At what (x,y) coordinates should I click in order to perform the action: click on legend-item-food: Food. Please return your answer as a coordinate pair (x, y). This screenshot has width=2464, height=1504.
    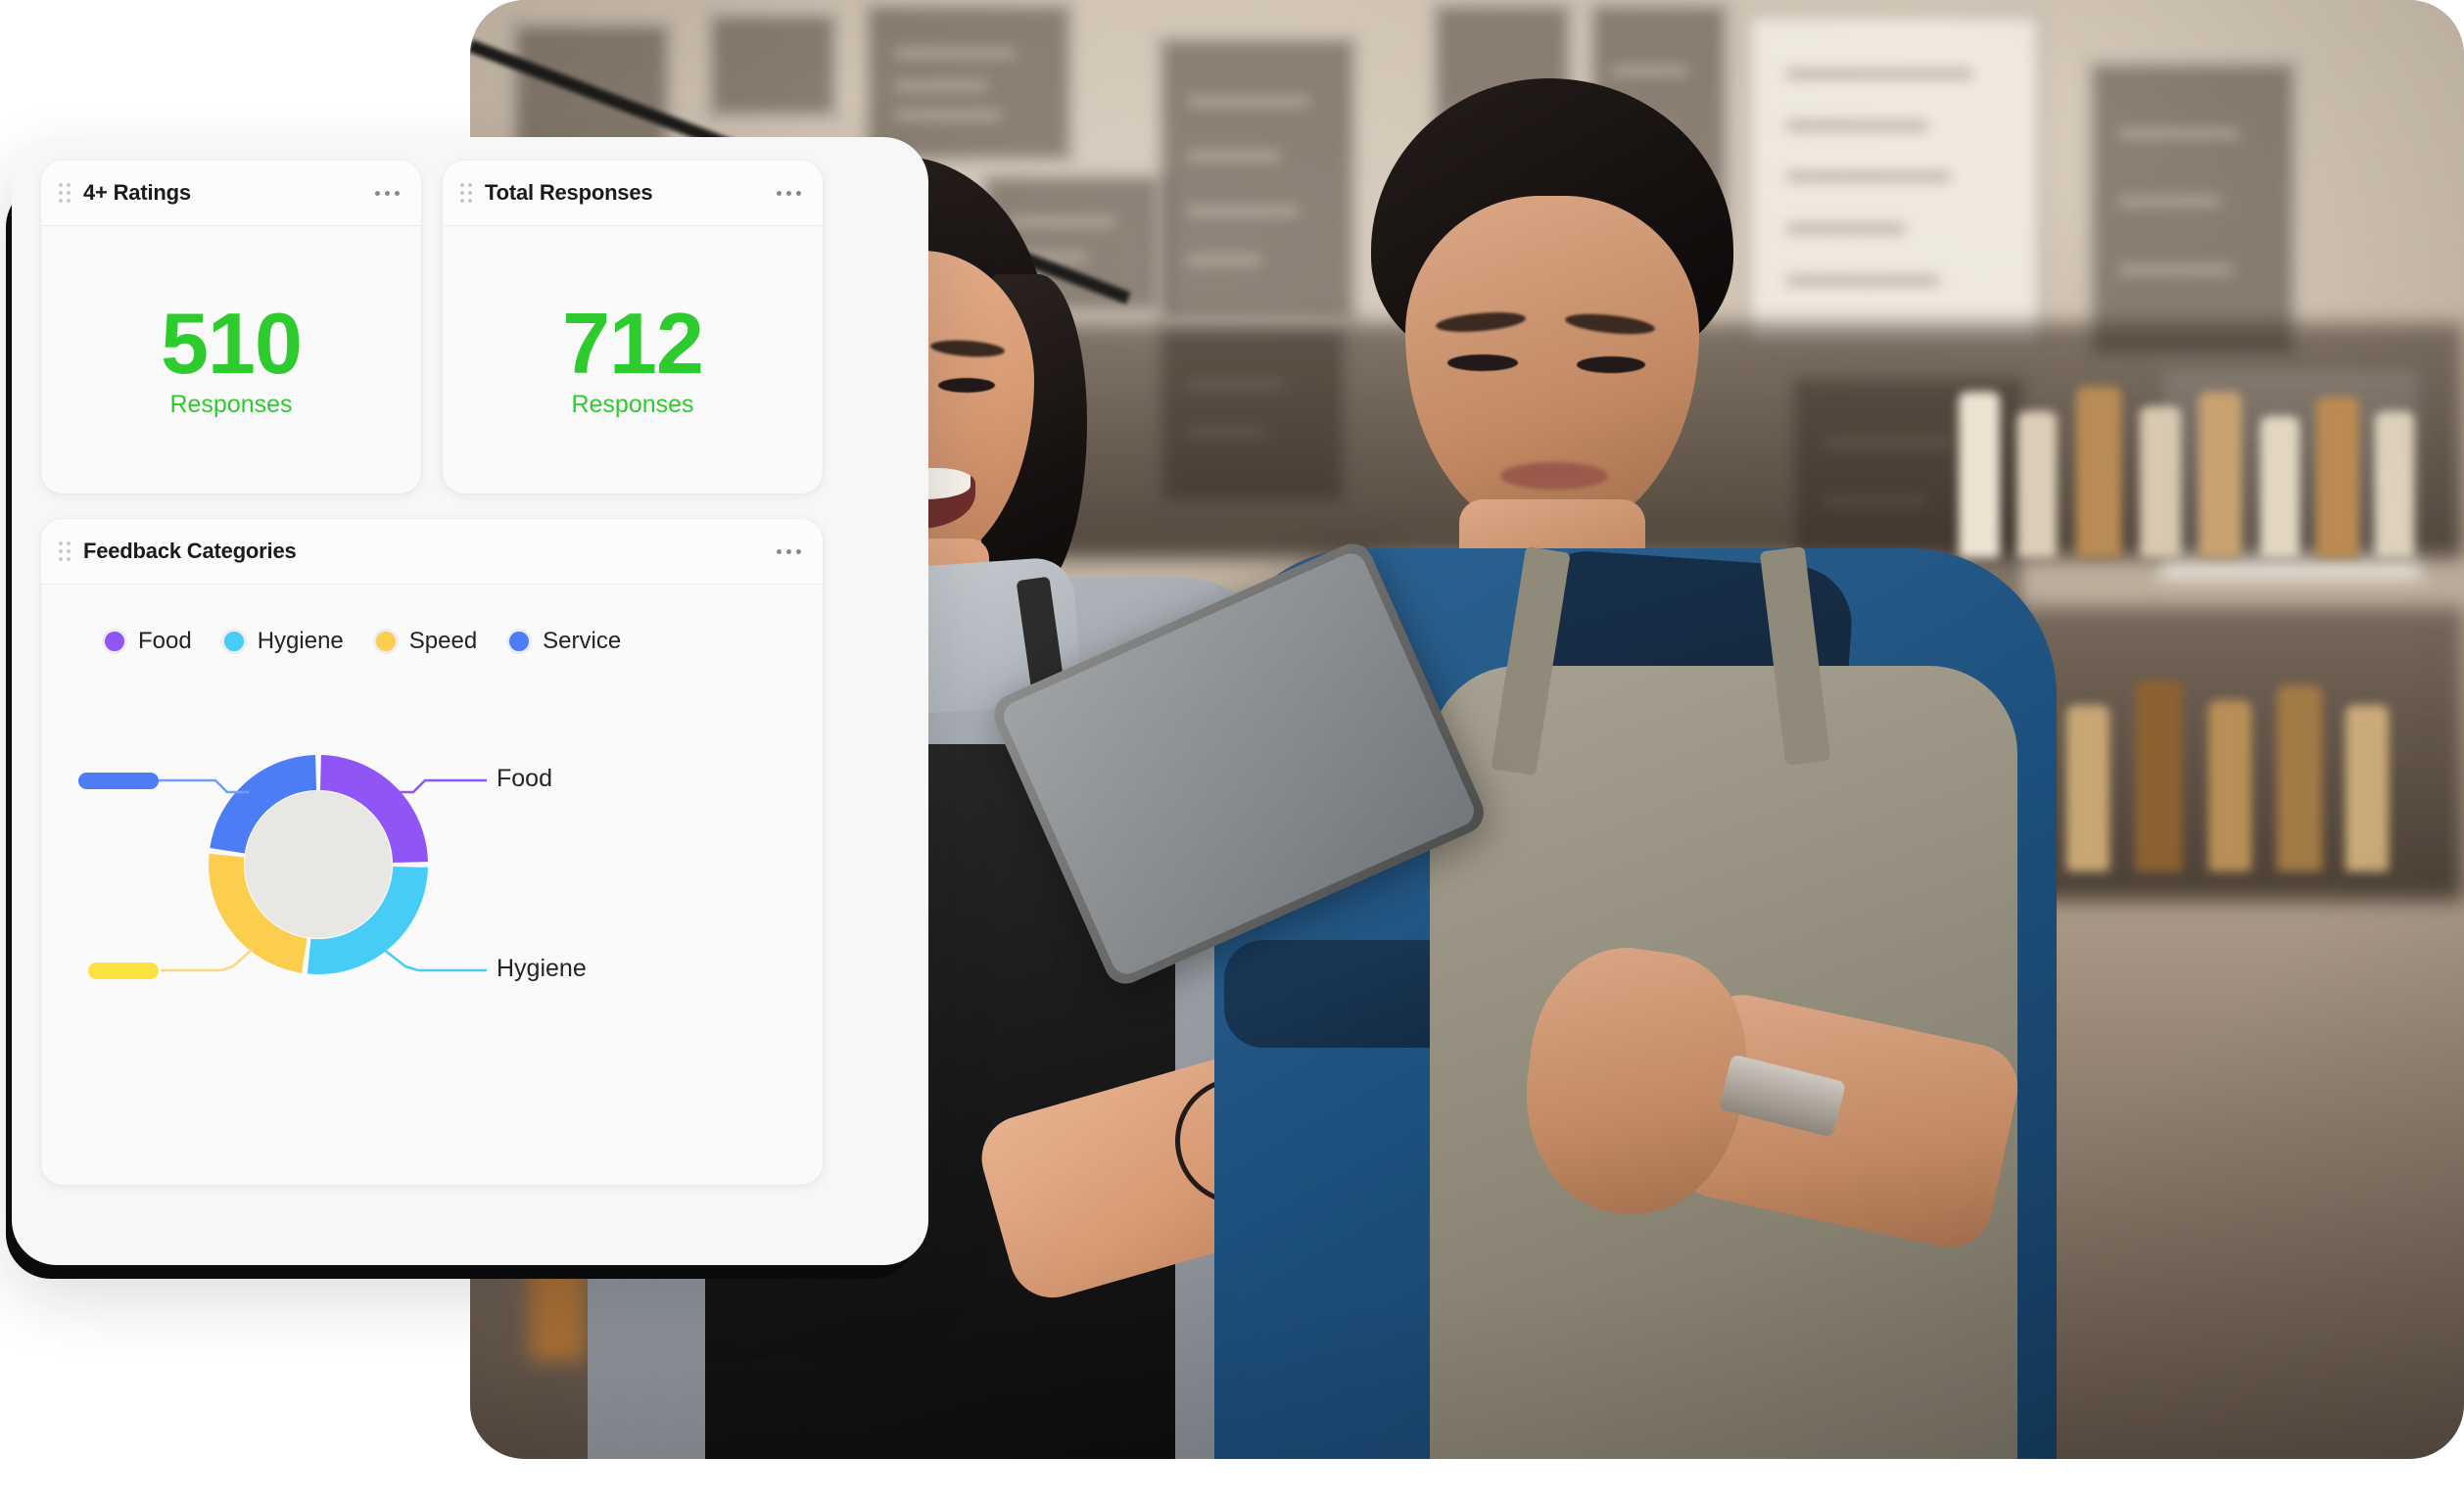
    Looking at the image, I should click on (147, 641).